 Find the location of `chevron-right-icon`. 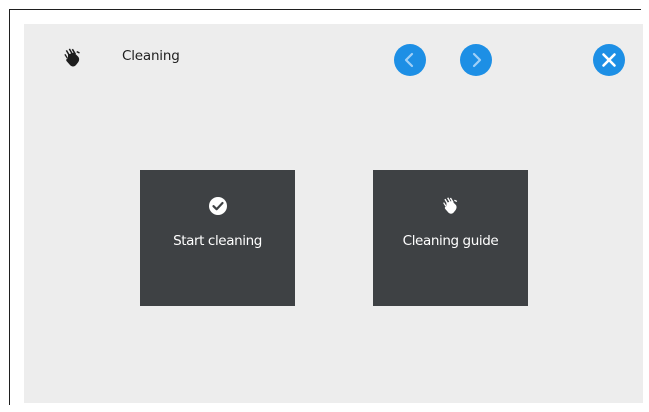

chevron-right-icon is located at coordinates (477, 60).